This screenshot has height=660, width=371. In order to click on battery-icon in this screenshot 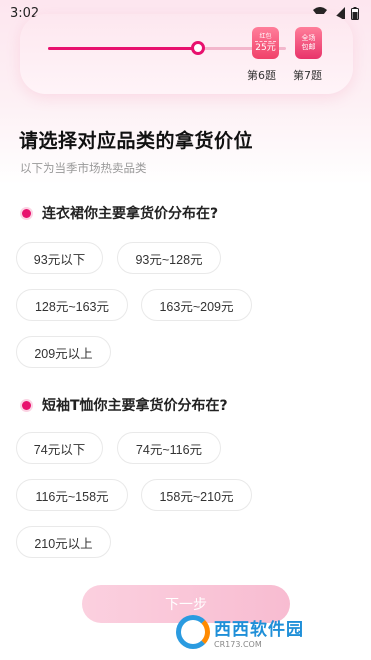, I will do `click(355, 13)`.